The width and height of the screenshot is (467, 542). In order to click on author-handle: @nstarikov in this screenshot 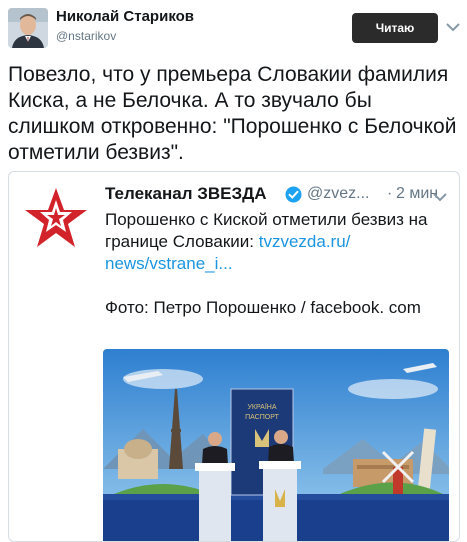, I will do `click(86, 36)`.